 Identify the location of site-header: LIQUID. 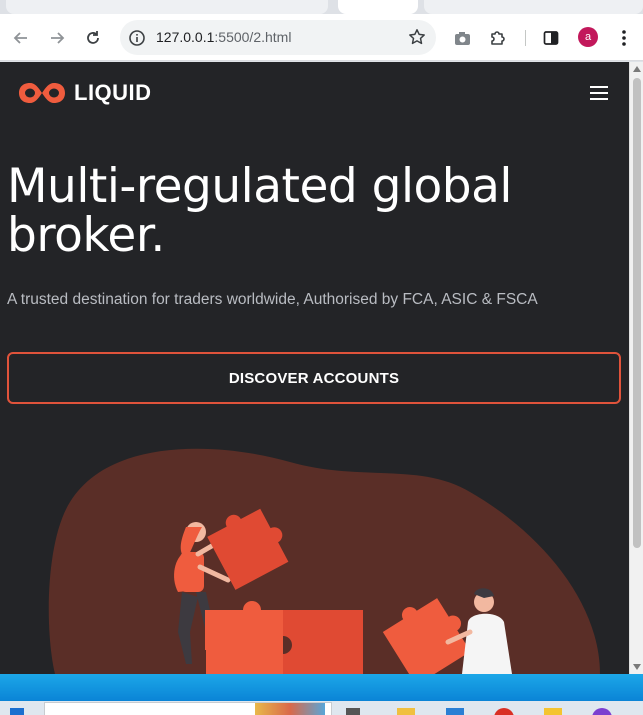
(314, 94).